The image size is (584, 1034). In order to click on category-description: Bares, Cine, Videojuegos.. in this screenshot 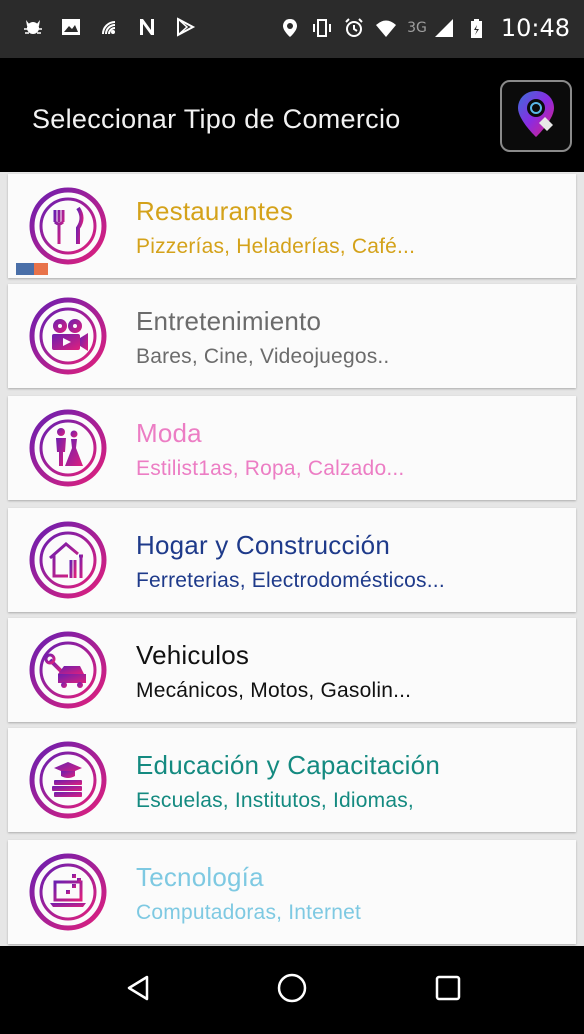, I will do `click(263, 356)`.